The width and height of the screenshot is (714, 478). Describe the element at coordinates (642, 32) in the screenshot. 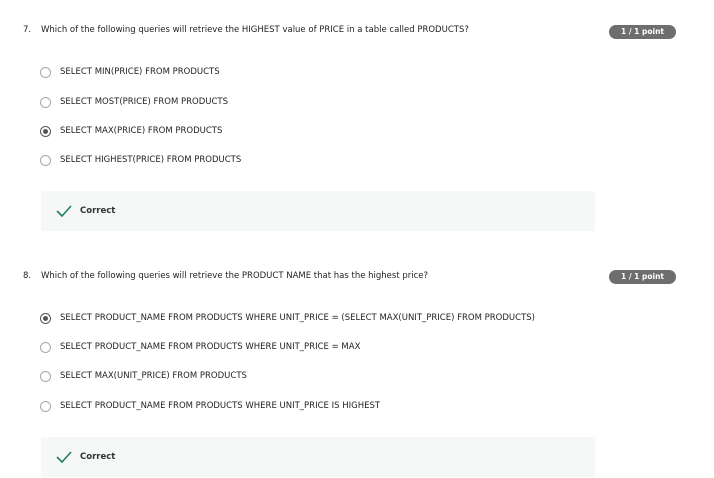

I see `question-7-score-badge: 1 / 1 point` at that location.